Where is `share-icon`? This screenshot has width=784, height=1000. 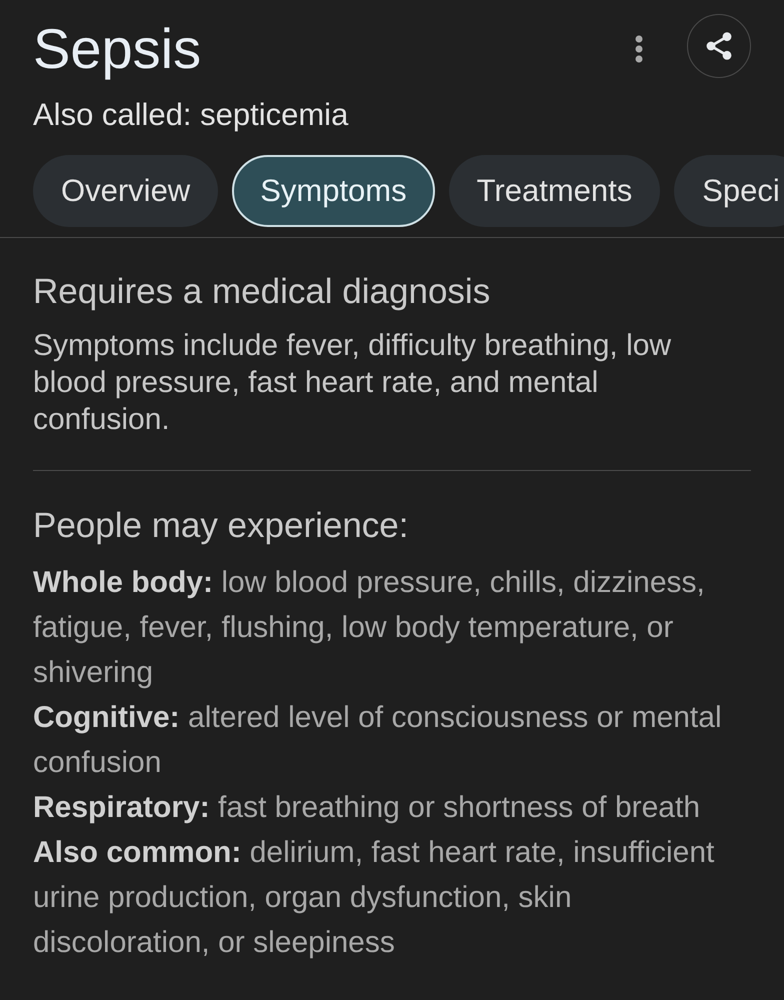
share-icon is located at coordinates (719, 46).